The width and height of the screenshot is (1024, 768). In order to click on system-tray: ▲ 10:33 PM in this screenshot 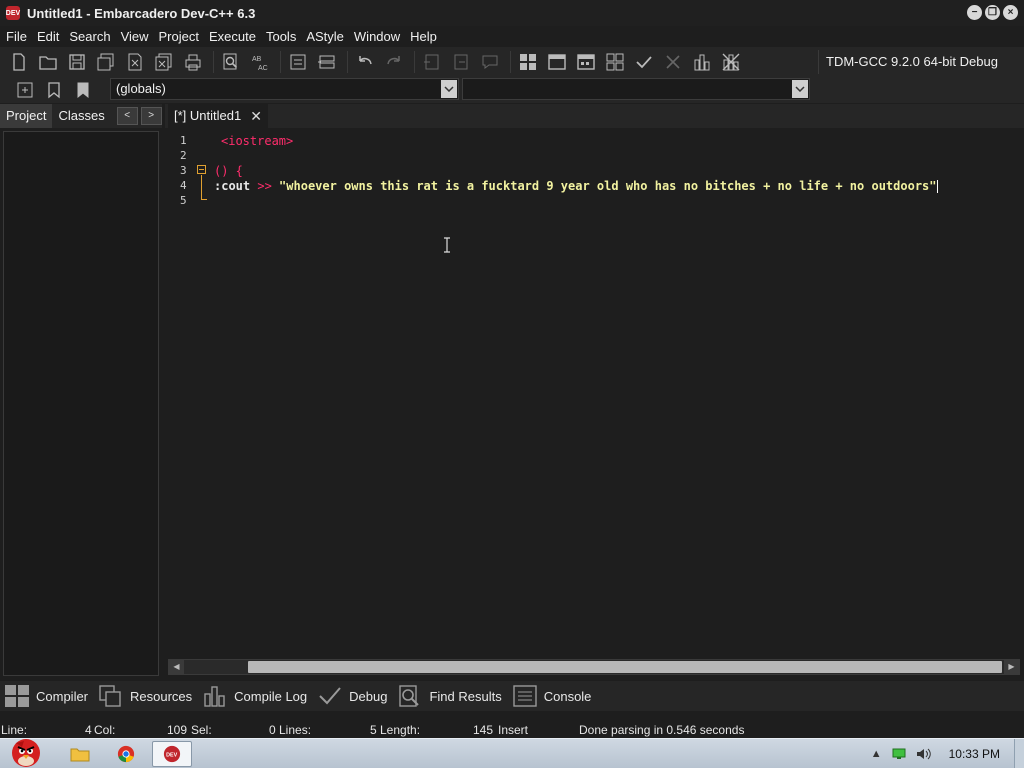, I will do `click(945, 753)`.